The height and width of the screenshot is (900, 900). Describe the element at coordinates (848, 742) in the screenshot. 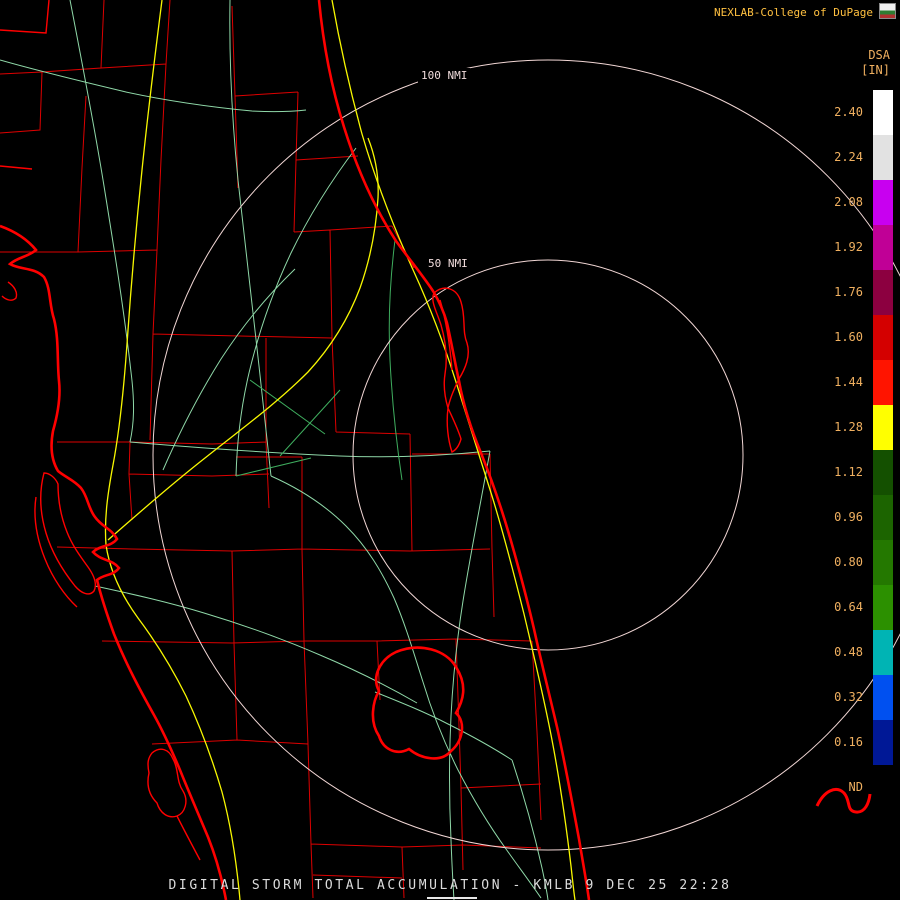

I see `colorbar-label: 0.16` at that location.